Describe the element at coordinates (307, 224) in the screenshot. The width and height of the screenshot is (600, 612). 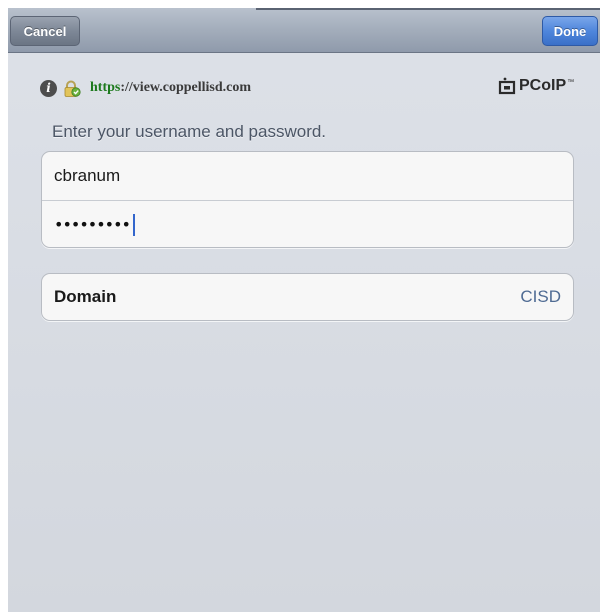
I see `password-field: •••••••••` at that location.